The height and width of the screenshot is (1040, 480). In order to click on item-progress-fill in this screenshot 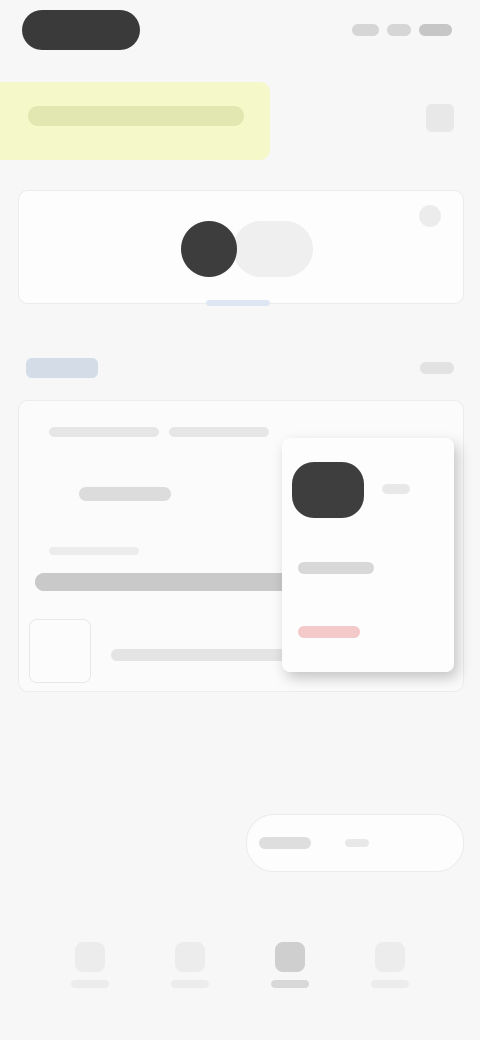, I will do `click(177, 582)`.